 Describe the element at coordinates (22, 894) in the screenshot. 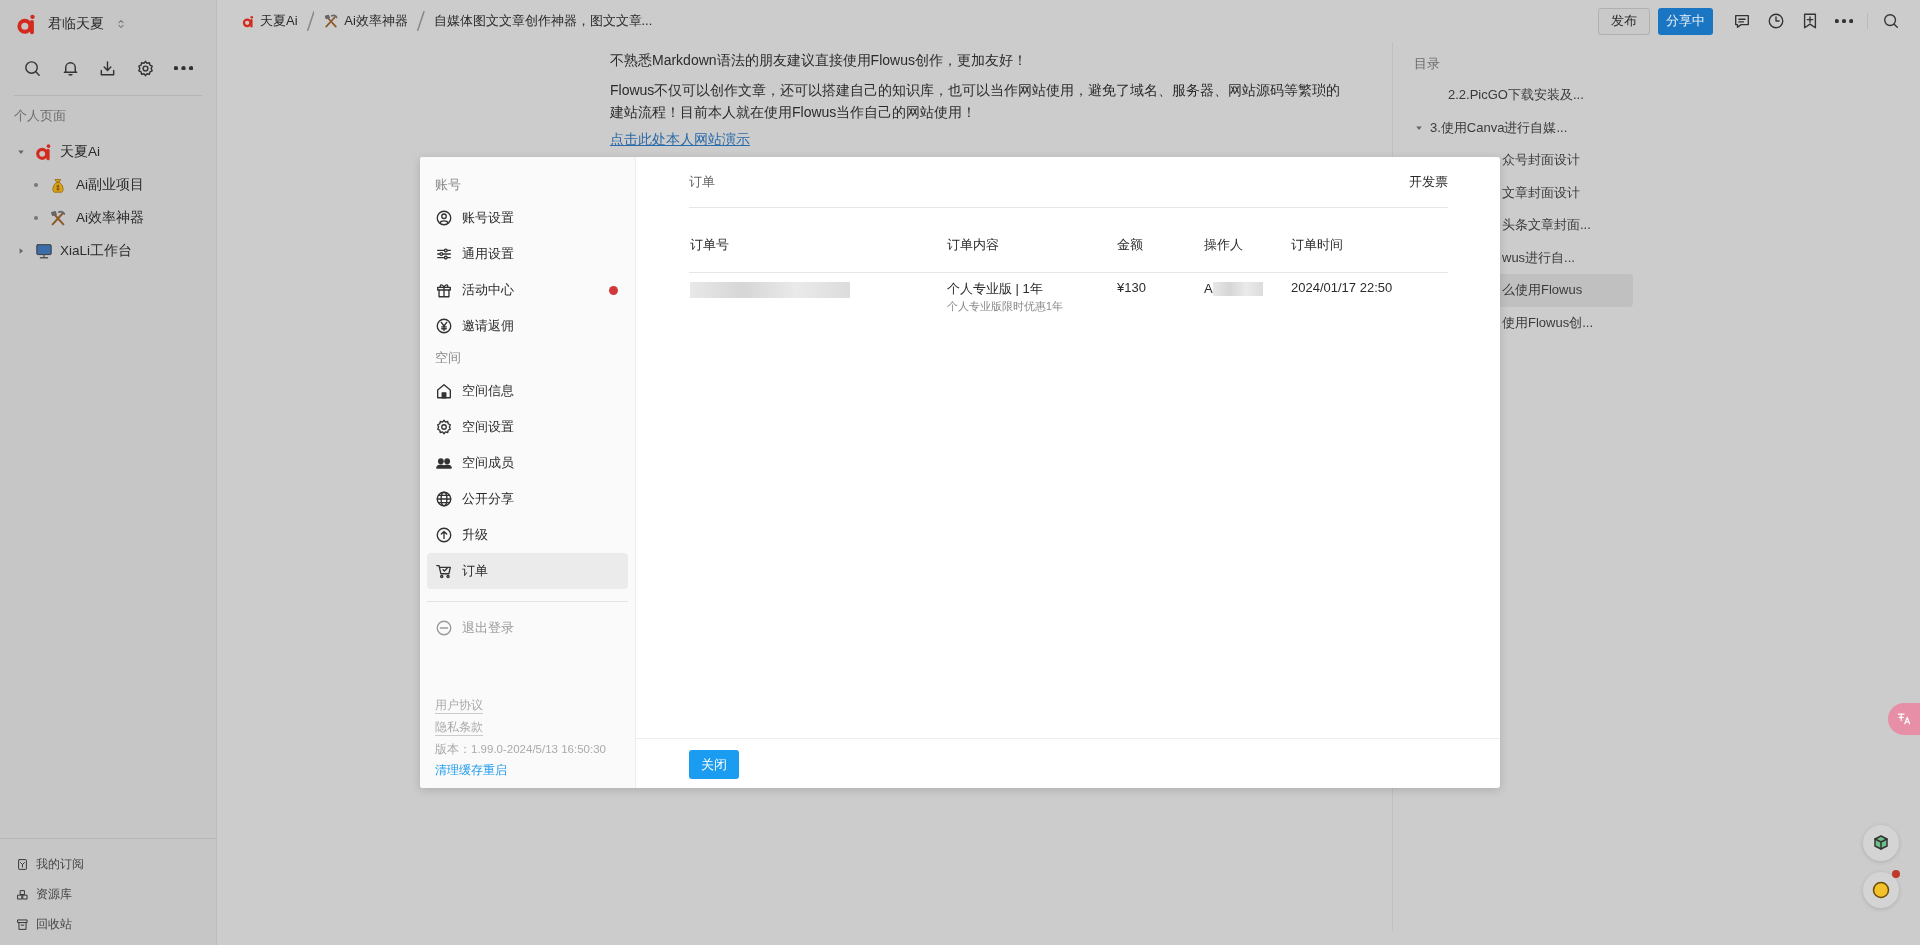

I see `library-icon` at that location.